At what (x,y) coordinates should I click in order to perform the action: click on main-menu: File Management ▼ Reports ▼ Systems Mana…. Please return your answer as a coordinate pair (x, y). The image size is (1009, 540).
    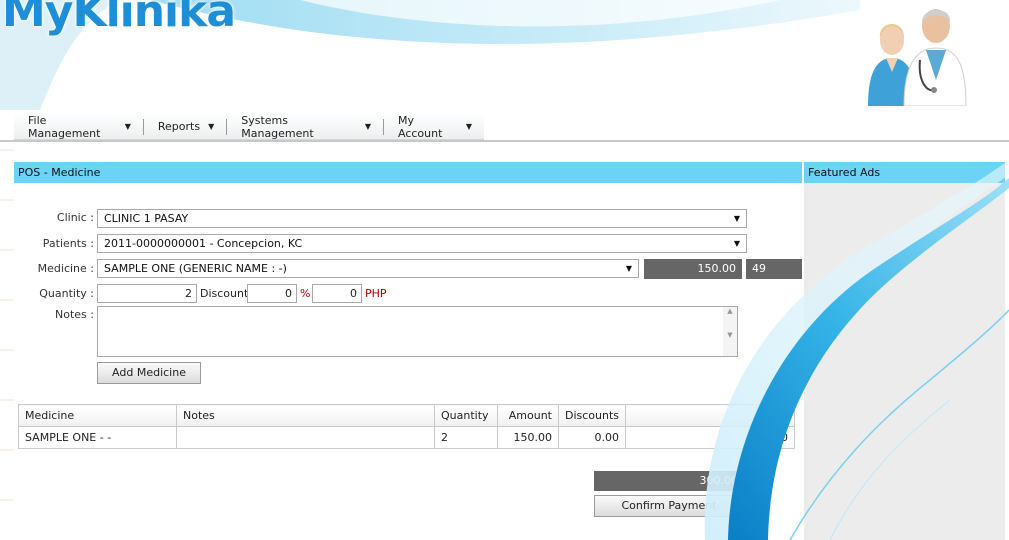
    Looking at the image, I should click on (249, 127).